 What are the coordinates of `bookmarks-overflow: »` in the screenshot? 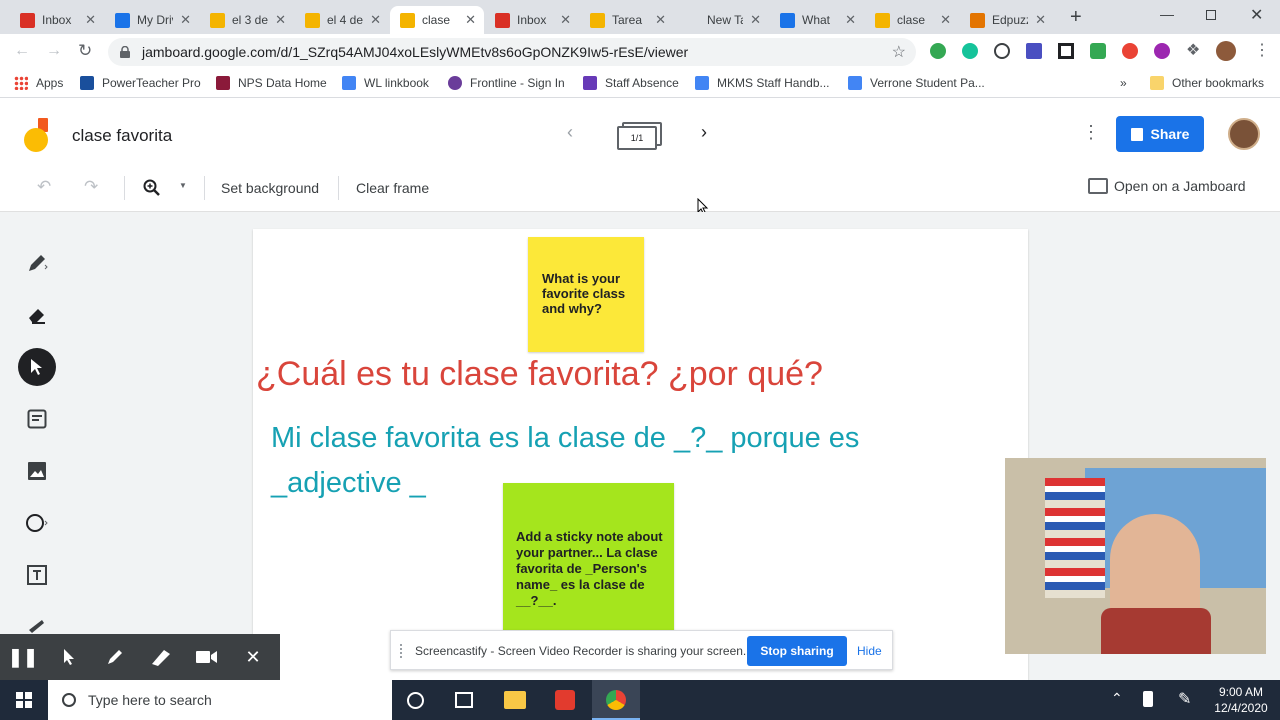 It's located at (1123, 83).